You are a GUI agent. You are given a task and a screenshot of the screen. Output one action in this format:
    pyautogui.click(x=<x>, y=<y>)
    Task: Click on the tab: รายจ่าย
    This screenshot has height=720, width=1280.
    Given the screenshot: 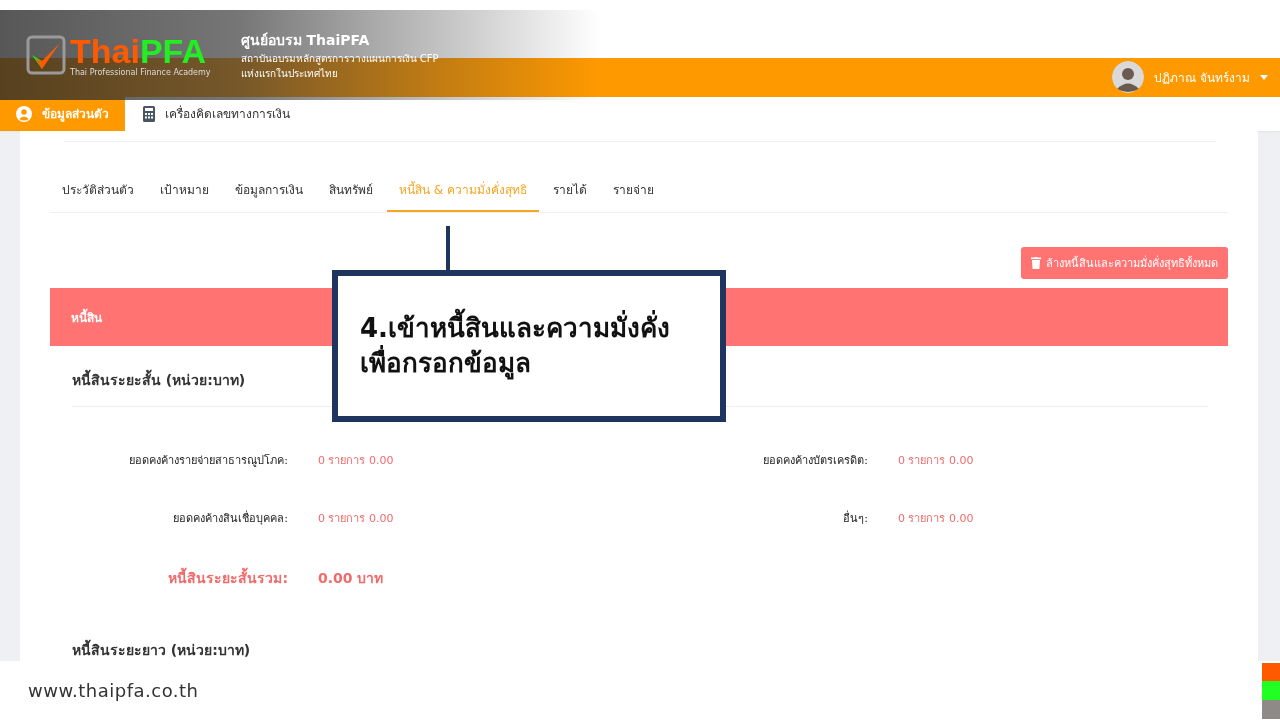 What is the action you would take?
    pyautogui.click(x=633, y=193)
    